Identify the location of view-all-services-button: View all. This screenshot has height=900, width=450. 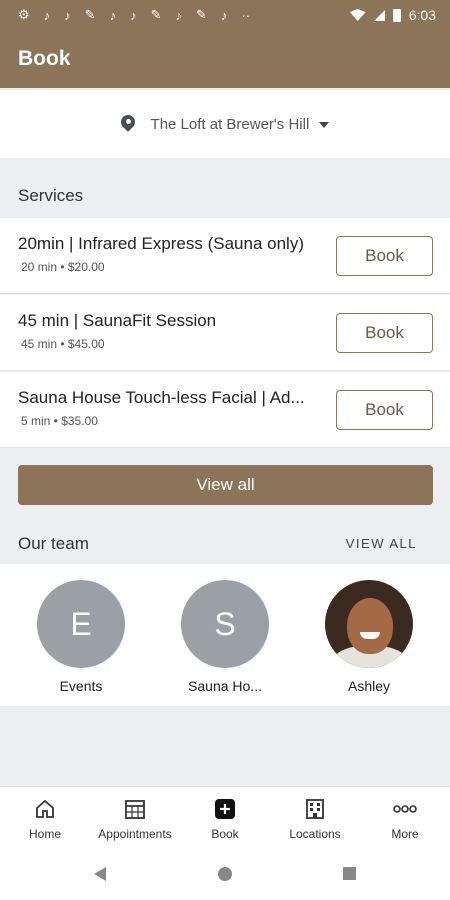
(225, 485).